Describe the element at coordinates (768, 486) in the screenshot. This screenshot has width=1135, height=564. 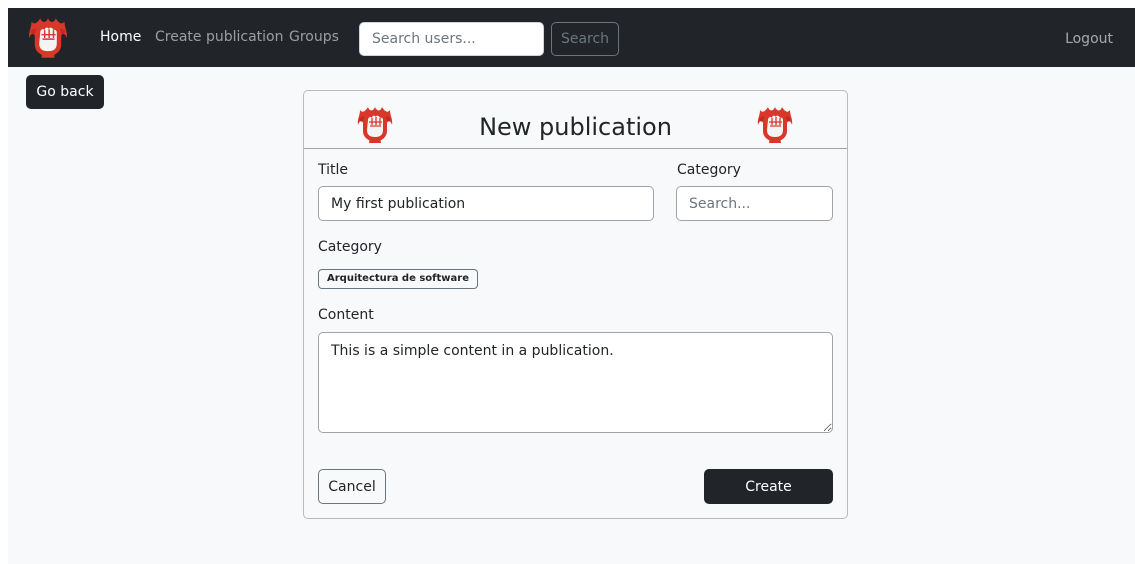
I see `create-button: Create` at that location.